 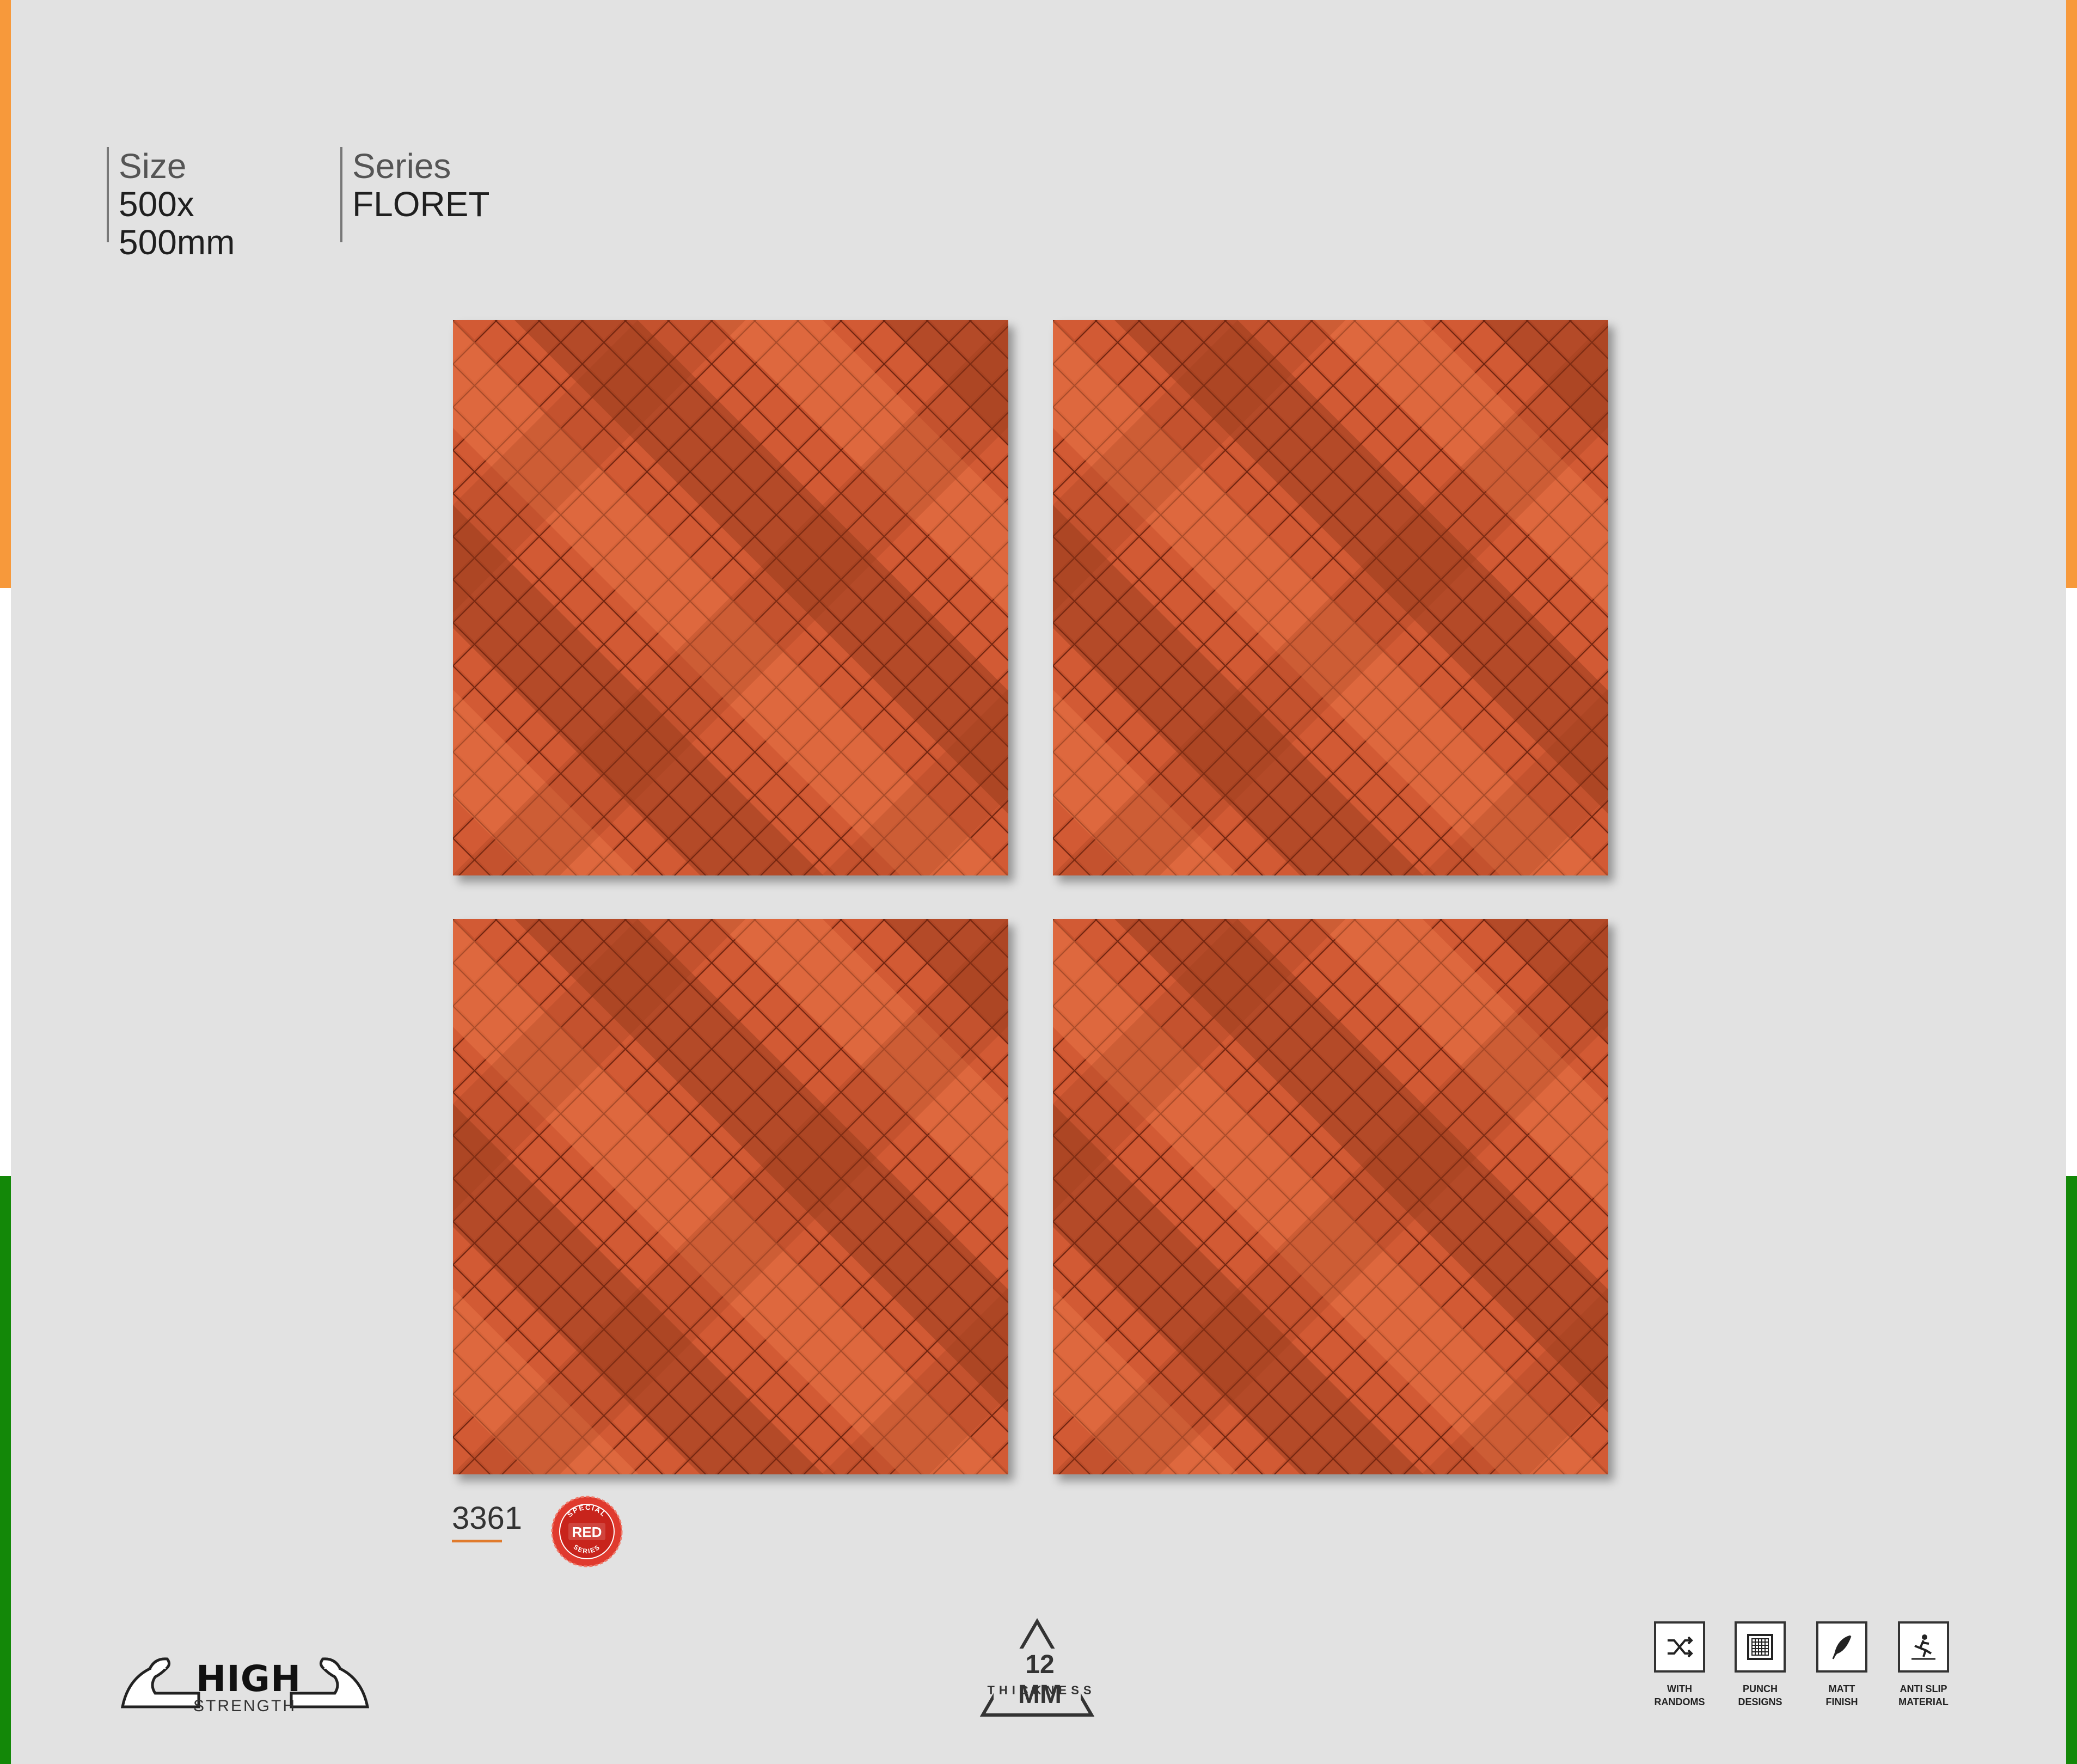 I want to click on grid-punch-icon, so click(x=1761, y=1647).